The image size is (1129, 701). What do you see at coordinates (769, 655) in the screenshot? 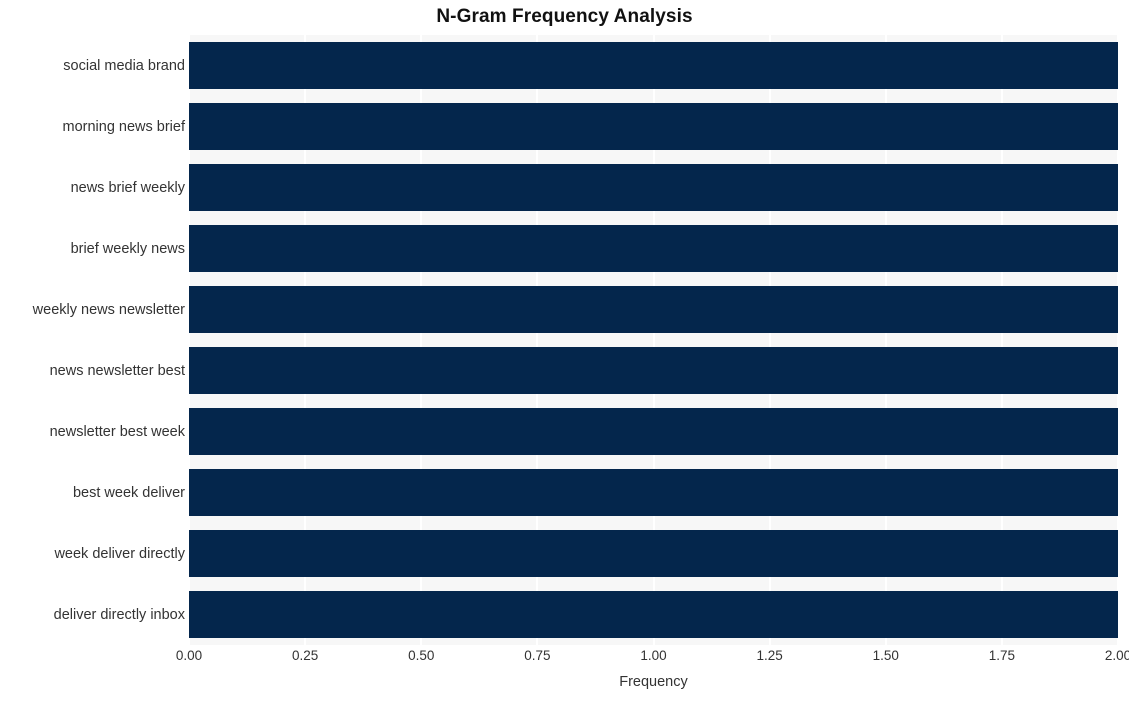
I see `x-axis-tick-label: 1.25` at bounding box center [769, 655].